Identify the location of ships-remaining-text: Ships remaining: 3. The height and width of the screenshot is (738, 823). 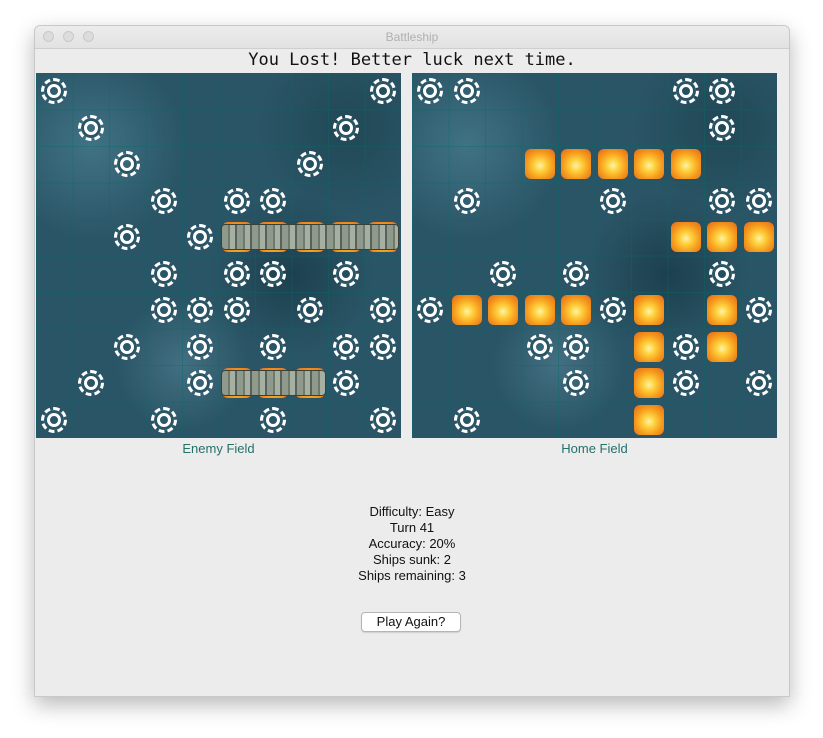
(412, 575).